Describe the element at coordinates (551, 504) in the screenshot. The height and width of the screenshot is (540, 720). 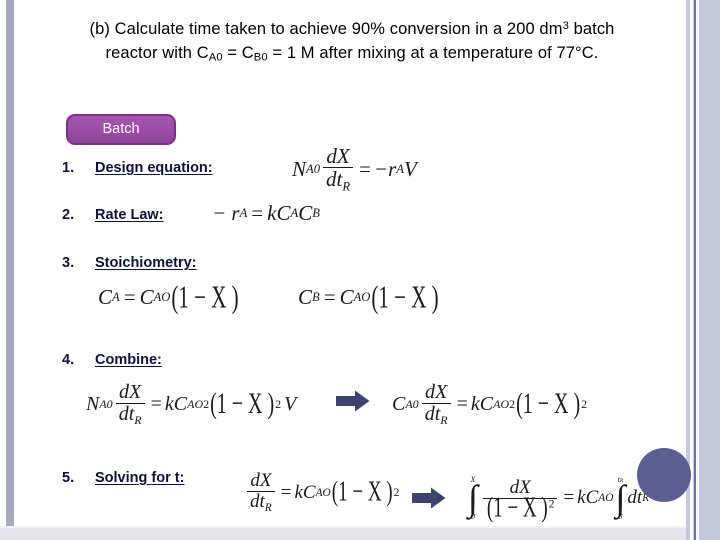
I see `solve2-frac-den-sup: 2` at that location.